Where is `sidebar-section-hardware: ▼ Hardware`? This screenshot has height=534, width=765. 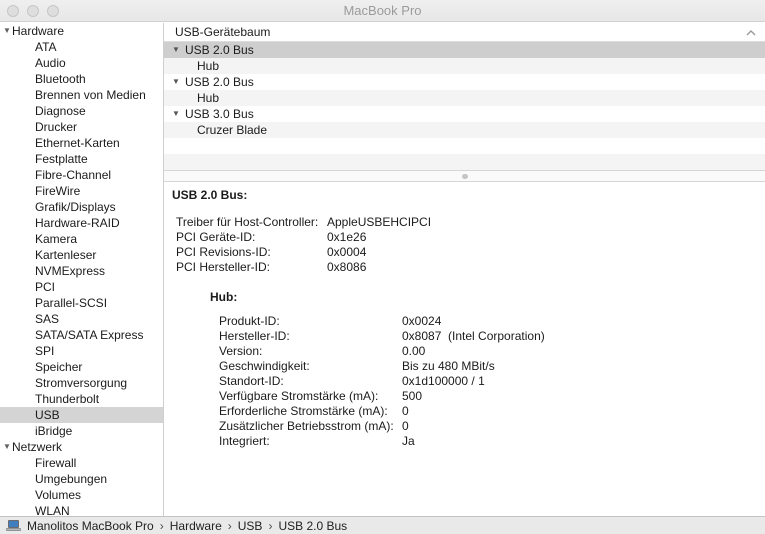 sidebar-section-hardware: ▼ Hardware is located at coordinates (81, 31).